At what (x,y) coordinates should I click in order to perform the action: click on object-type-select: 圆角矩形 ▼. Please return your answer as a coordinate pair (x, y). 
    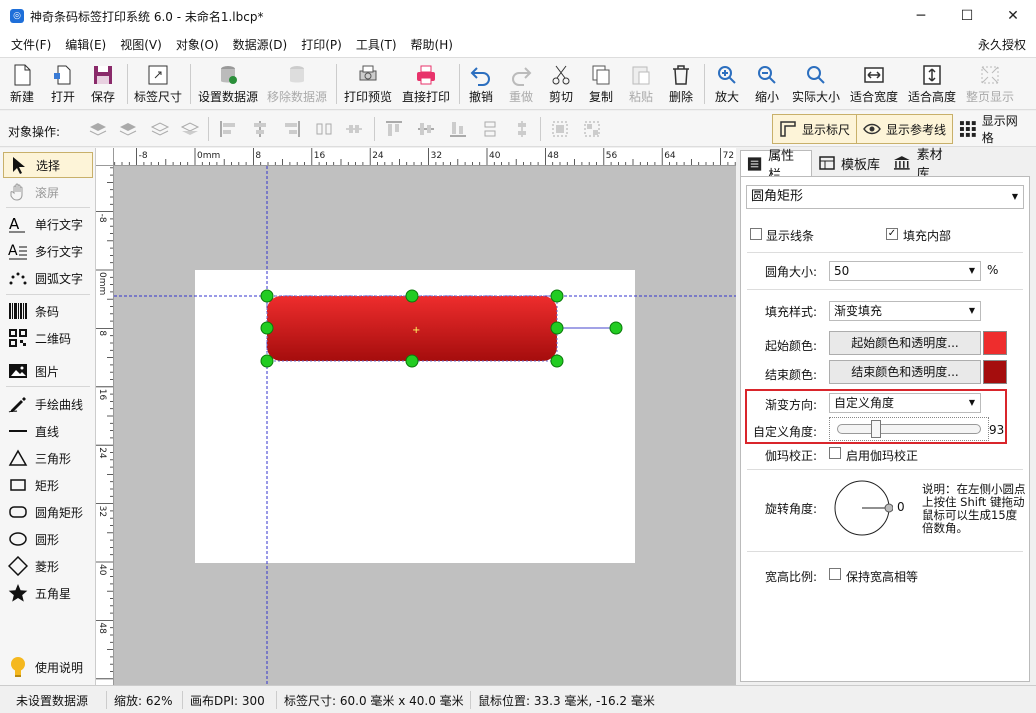
    Looking at the image, I should click on (885, 197).